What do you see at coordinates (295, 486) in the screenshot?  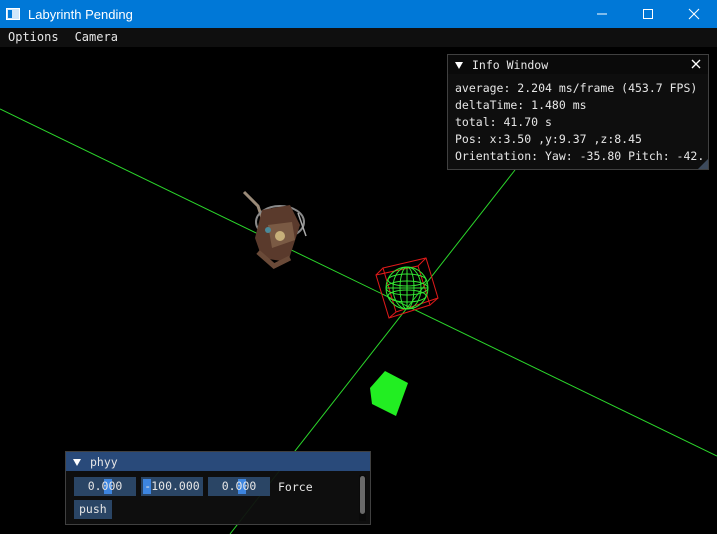 I see `force-label: Force` at bounding box center [295, 486].